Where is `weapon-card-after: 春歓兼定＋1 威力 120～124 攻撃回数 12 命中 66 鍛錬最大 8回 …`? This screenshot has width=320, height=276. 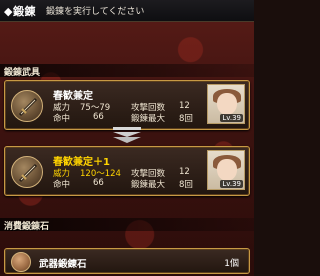 weapon-card-after: 春歓兼定＋1 威力 120～124 攻撃回数 12 命中 66 鍛錬最大 8回 … is located at coordinates (127, 171).